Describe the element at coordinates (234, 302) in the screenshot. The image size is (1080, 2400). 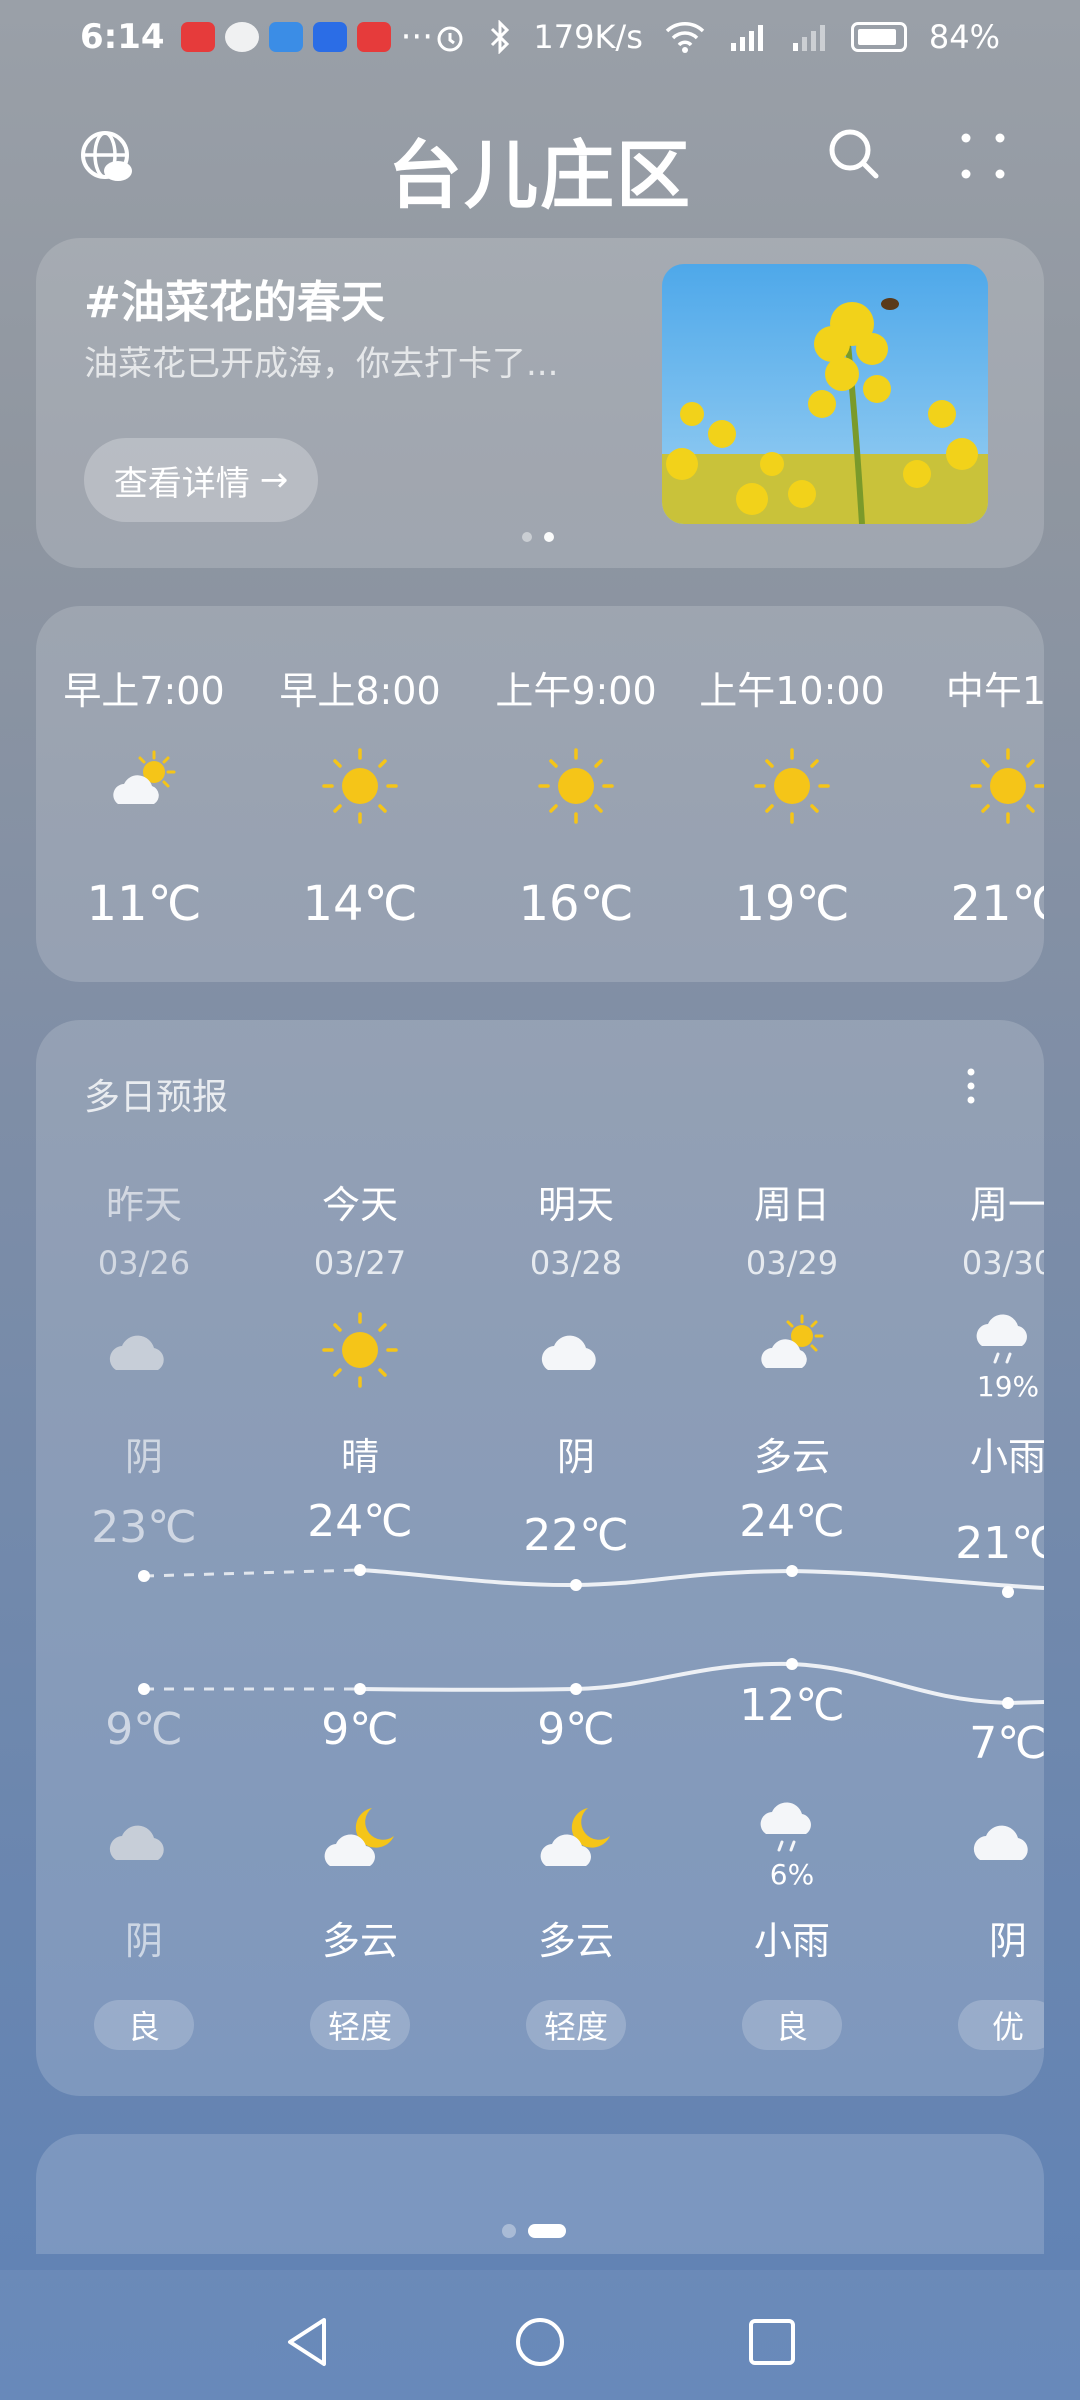
I see `banner-title: #油菜花的春天` at that location.